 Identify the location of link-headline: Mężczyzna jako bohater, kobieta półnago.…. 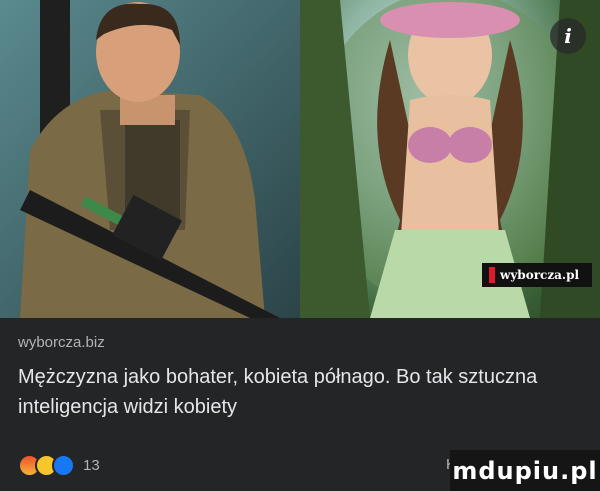
(298, 392).